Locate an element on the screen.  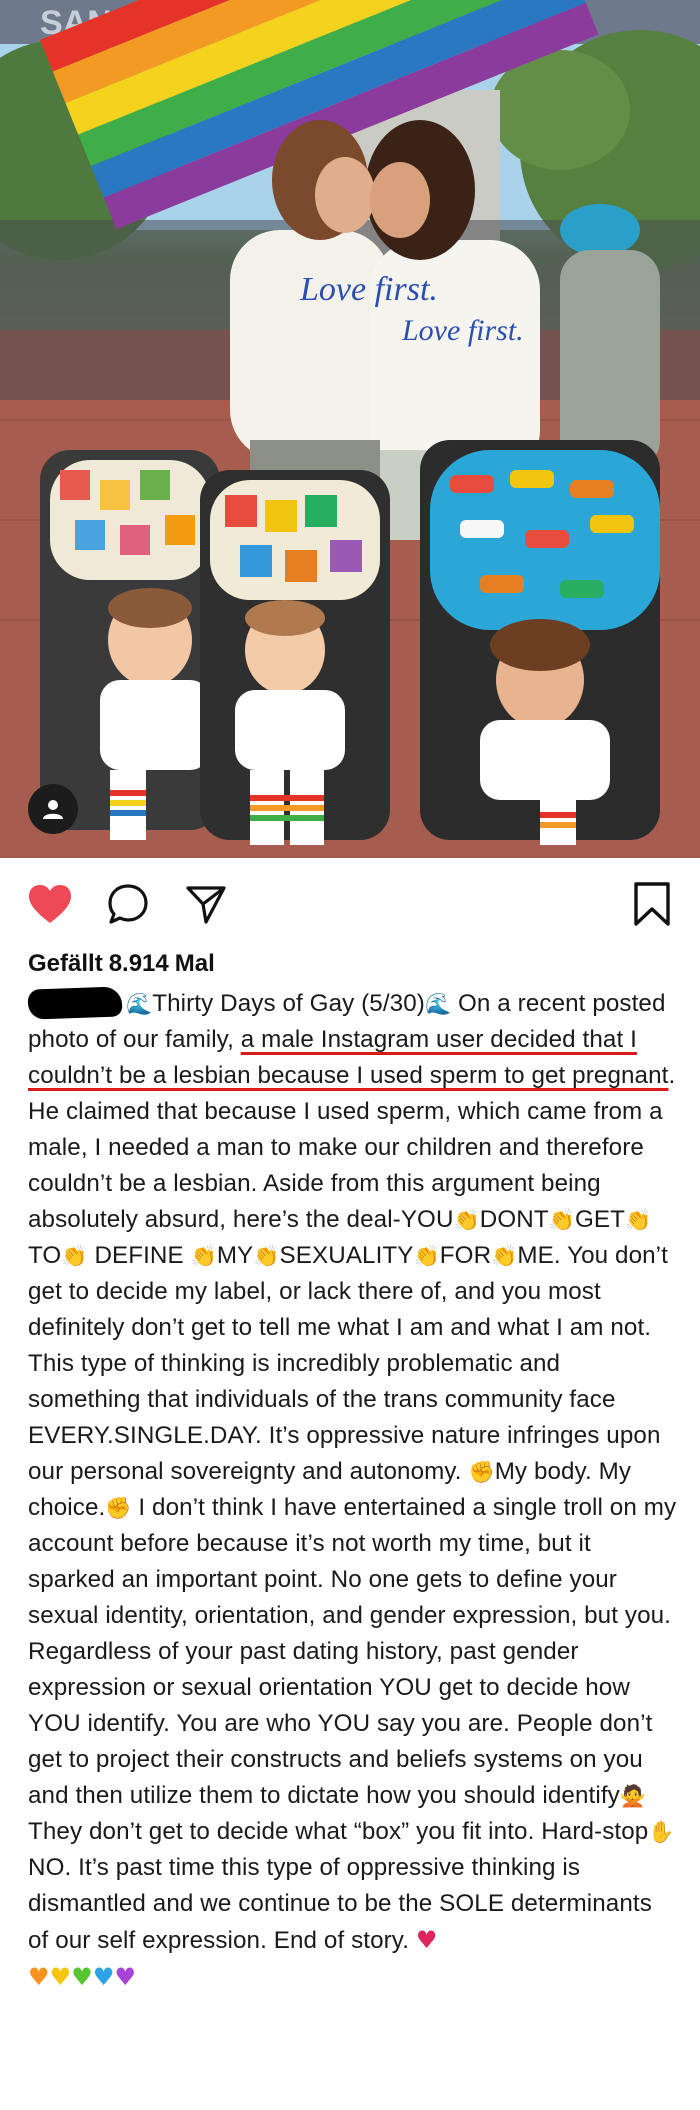
shirt-text-left: Love first. is located at coordinates (368, 289).